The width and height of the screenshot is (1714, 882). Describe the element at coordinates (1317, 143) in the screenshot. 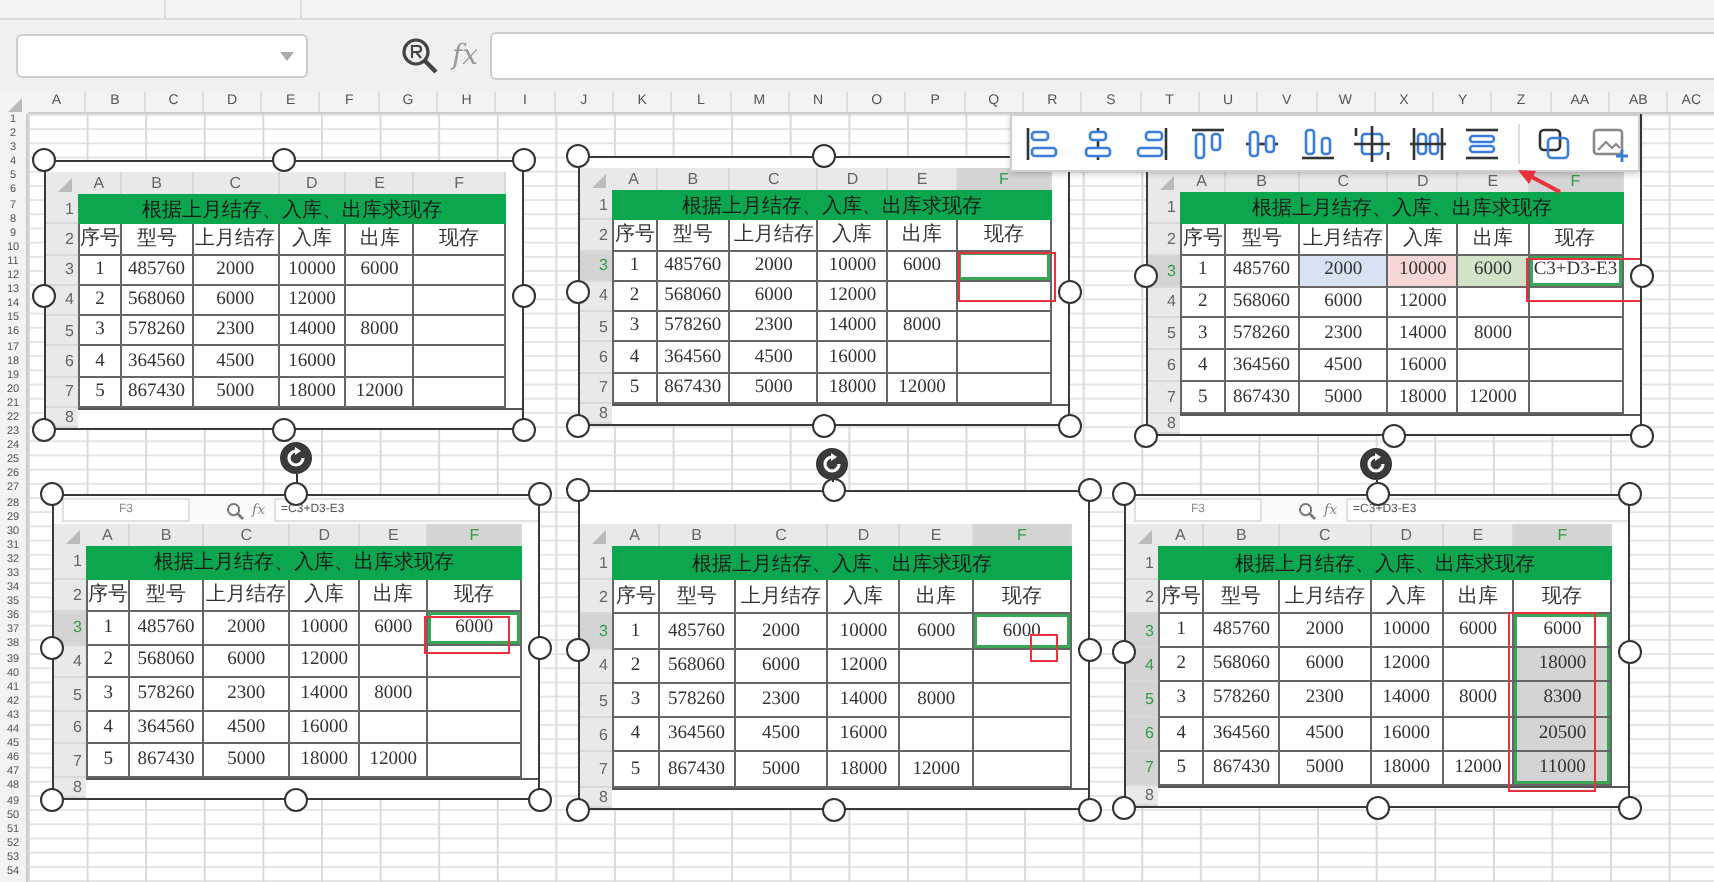

I see `align-bottom-icon` at that location.